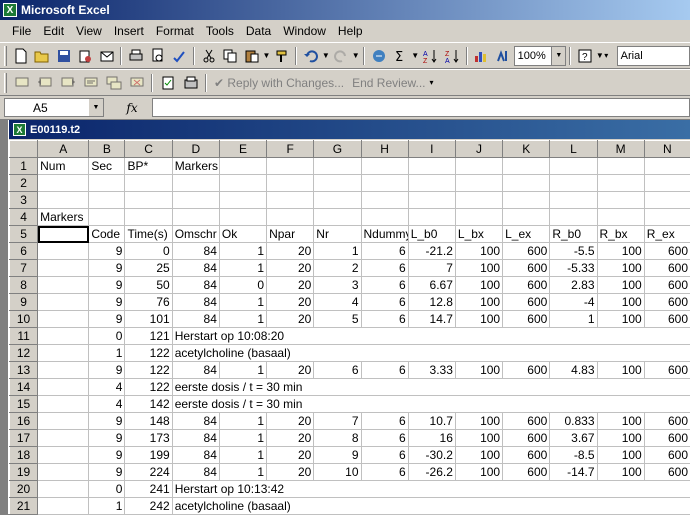 The height and width of the screenshot is (515, 690). What do you see at coordinates (290, 438) in the screenshot?
I see `cell-f17: 20` at bounding box center [290, 438].